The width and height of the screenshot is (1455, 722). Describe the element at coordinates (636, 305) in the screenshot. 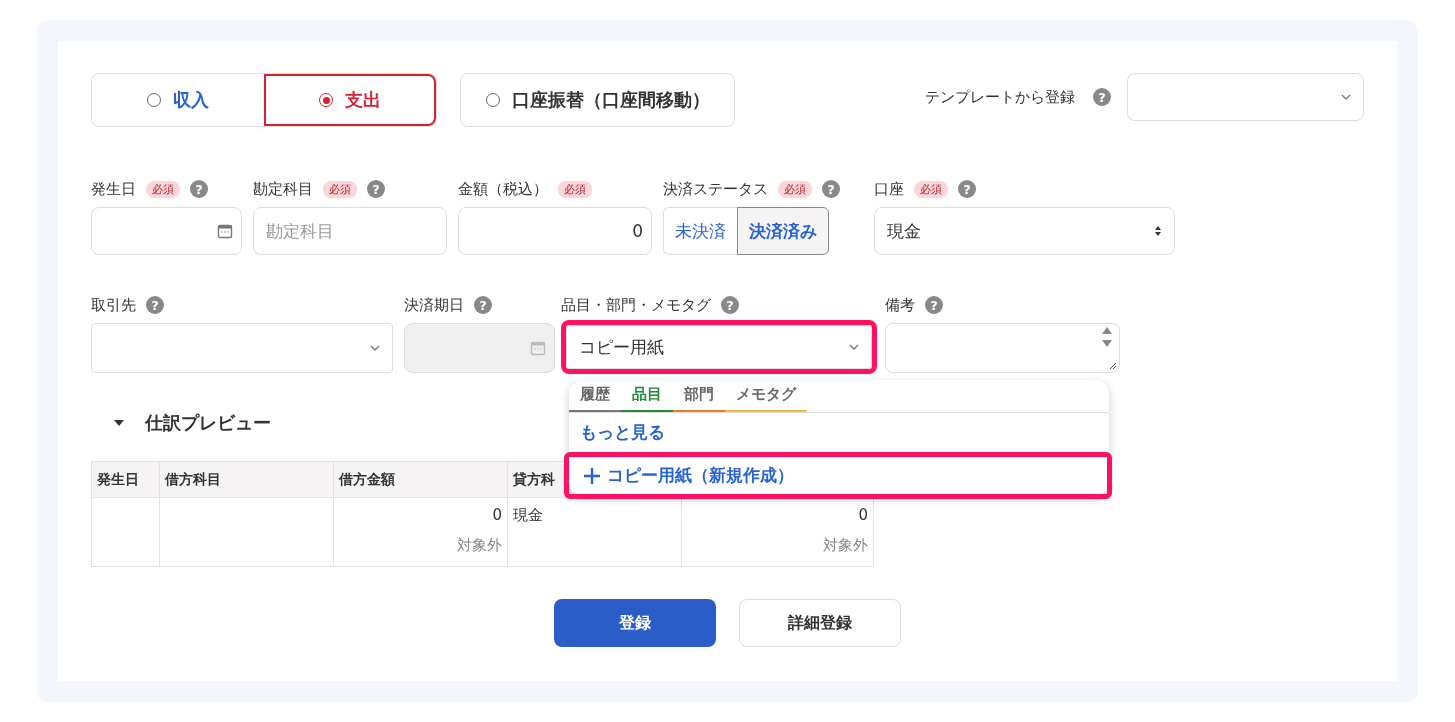

I see `field-label: 品目・部門・メモタグ` at that location.